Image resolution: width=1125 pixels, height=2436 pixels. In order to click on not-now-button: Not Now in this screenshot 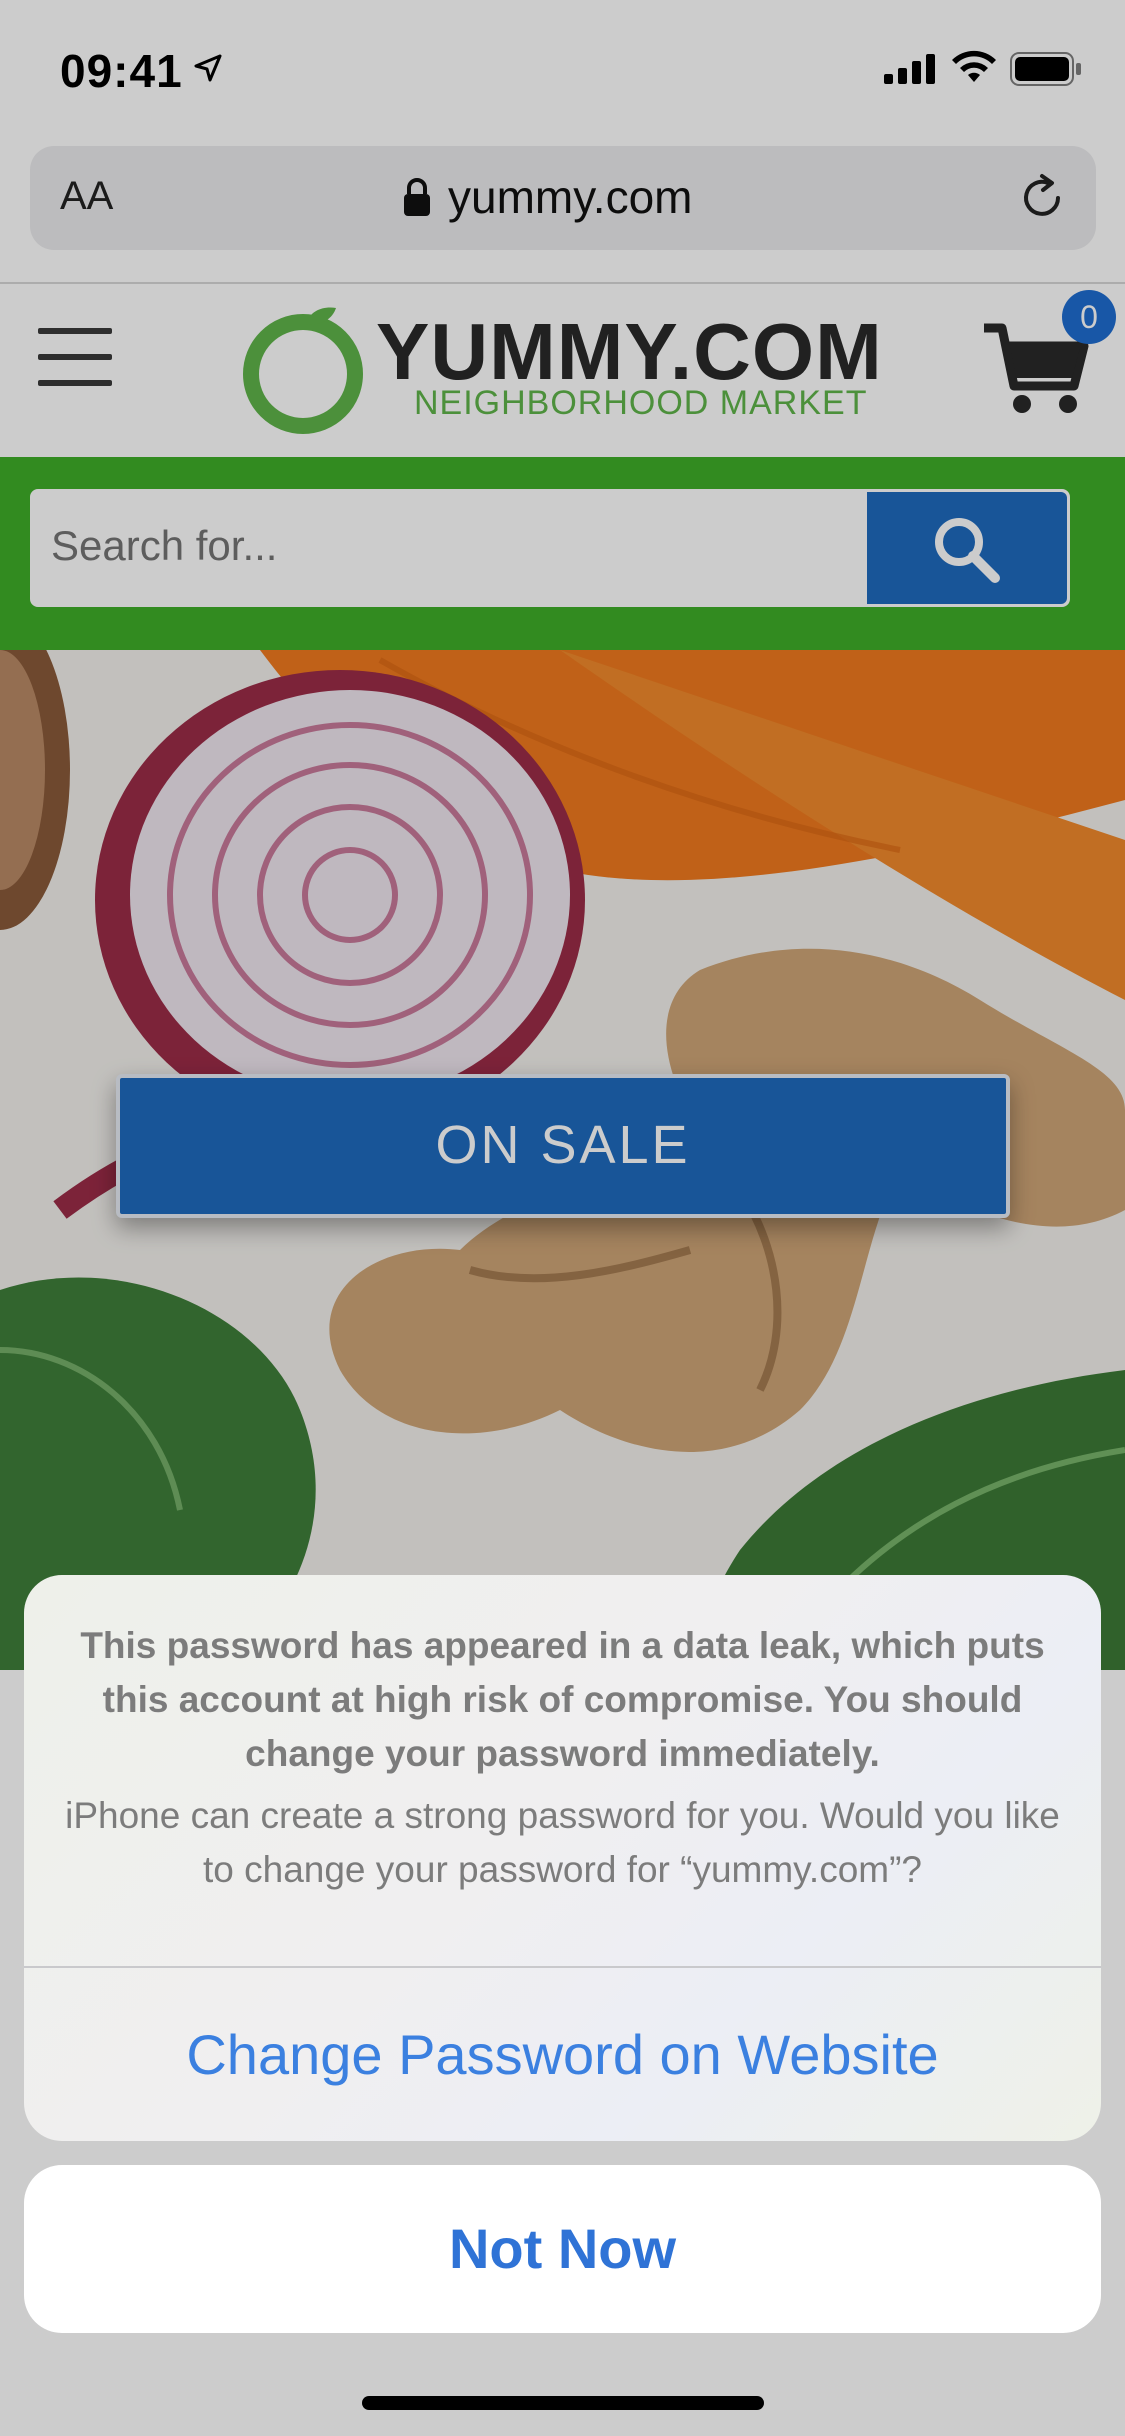, I will do `click(562, 2249)`.